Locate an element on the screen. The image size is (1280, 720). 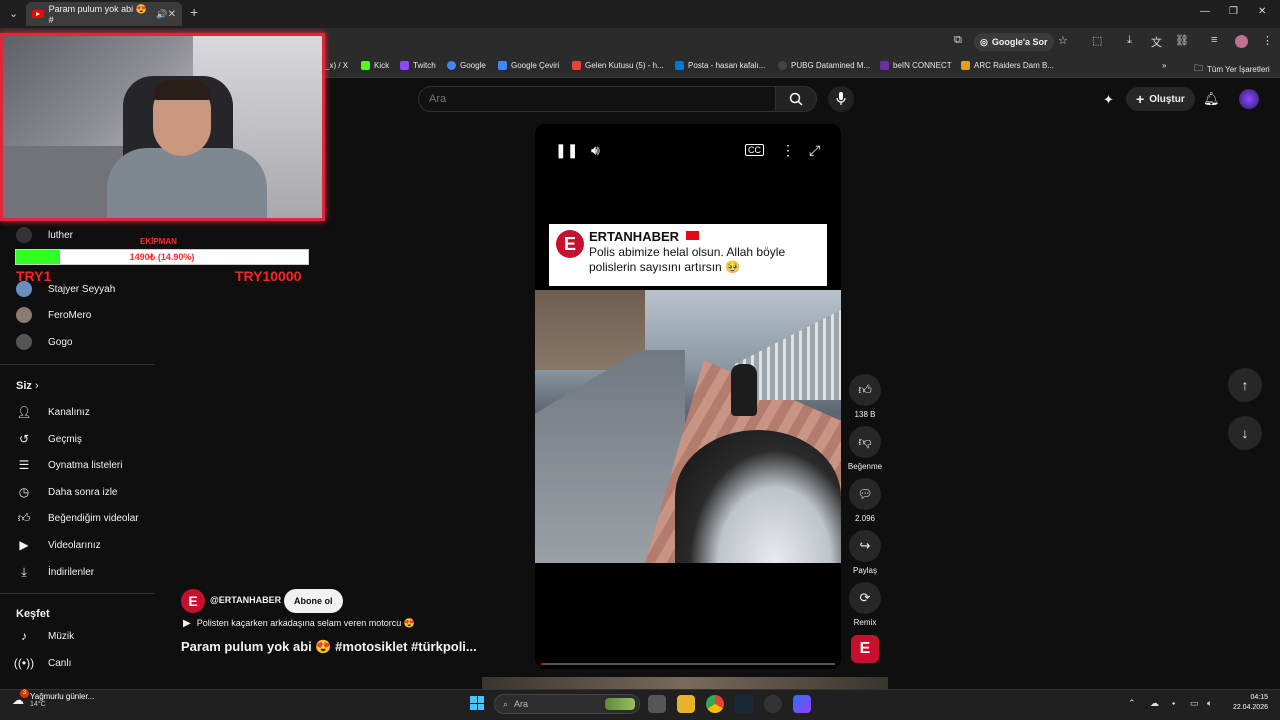
video-progress-bar is located at coordinates (688, 664).